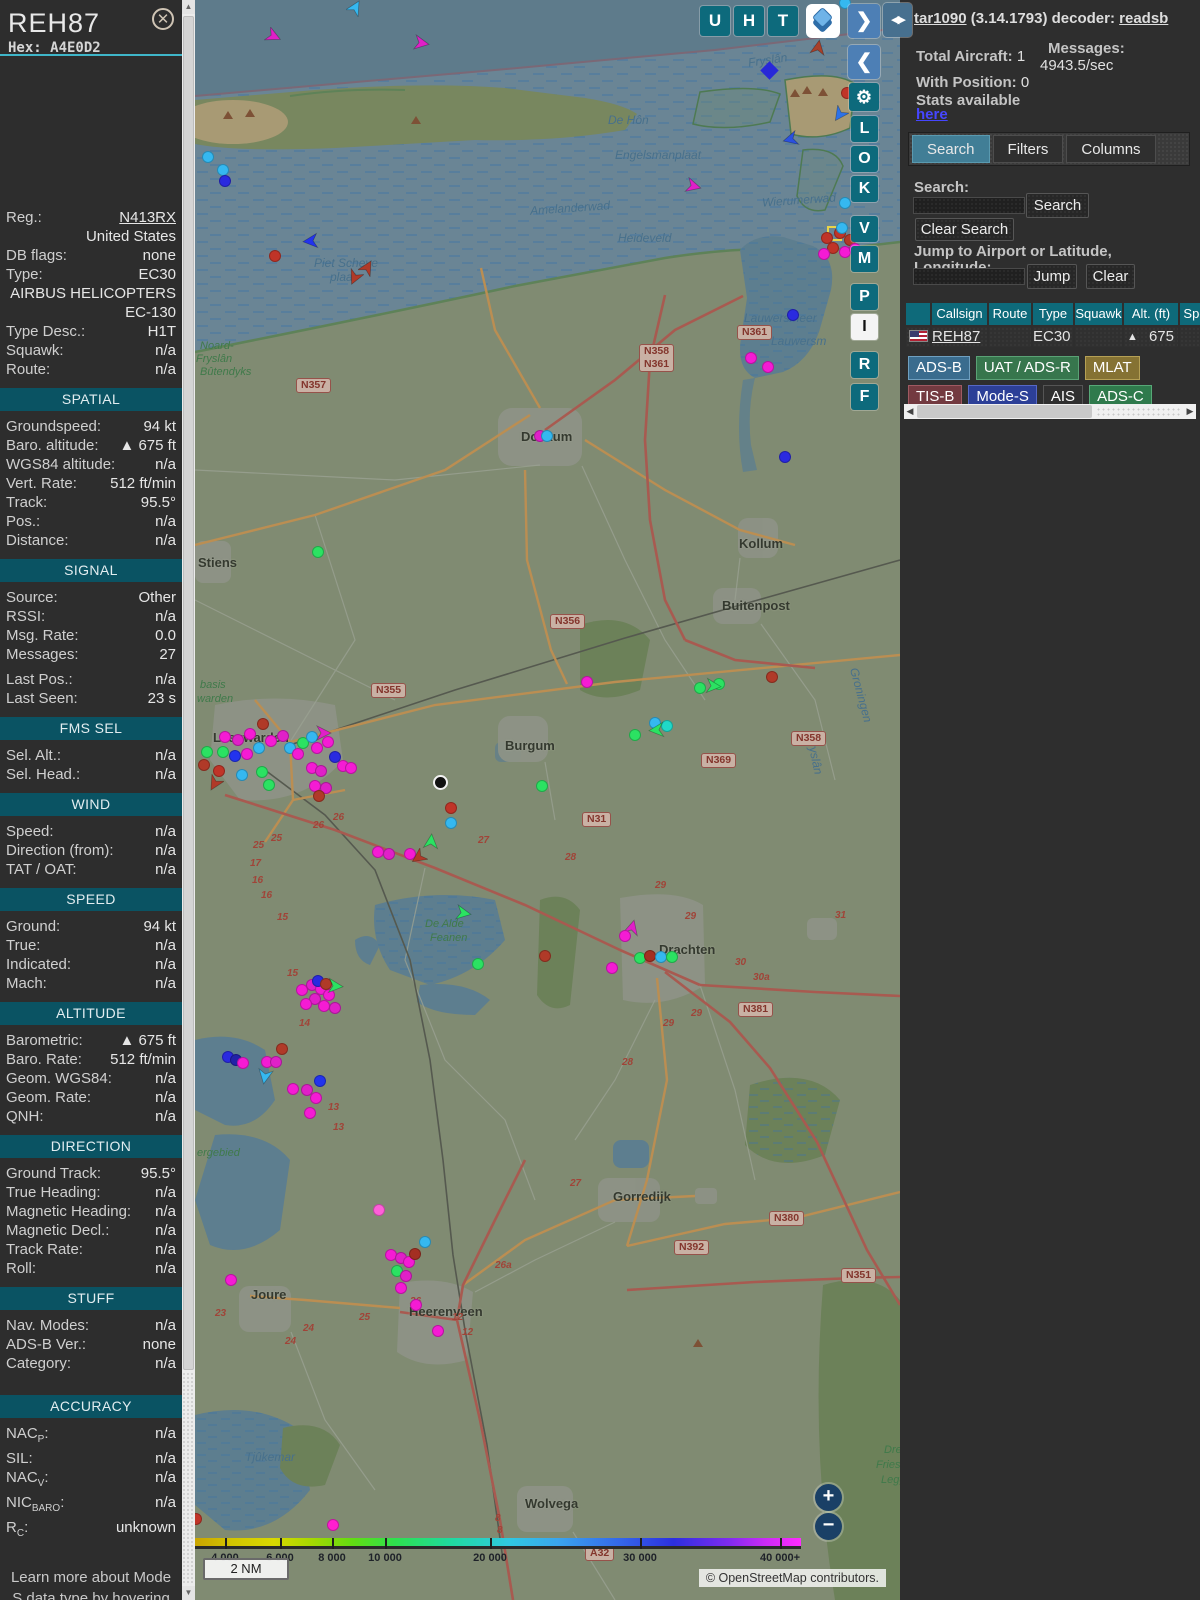  What do you see at coordinates (864, 159) in the screenshot?
I see `map-button-o: O` at bounding box center [864, 159].